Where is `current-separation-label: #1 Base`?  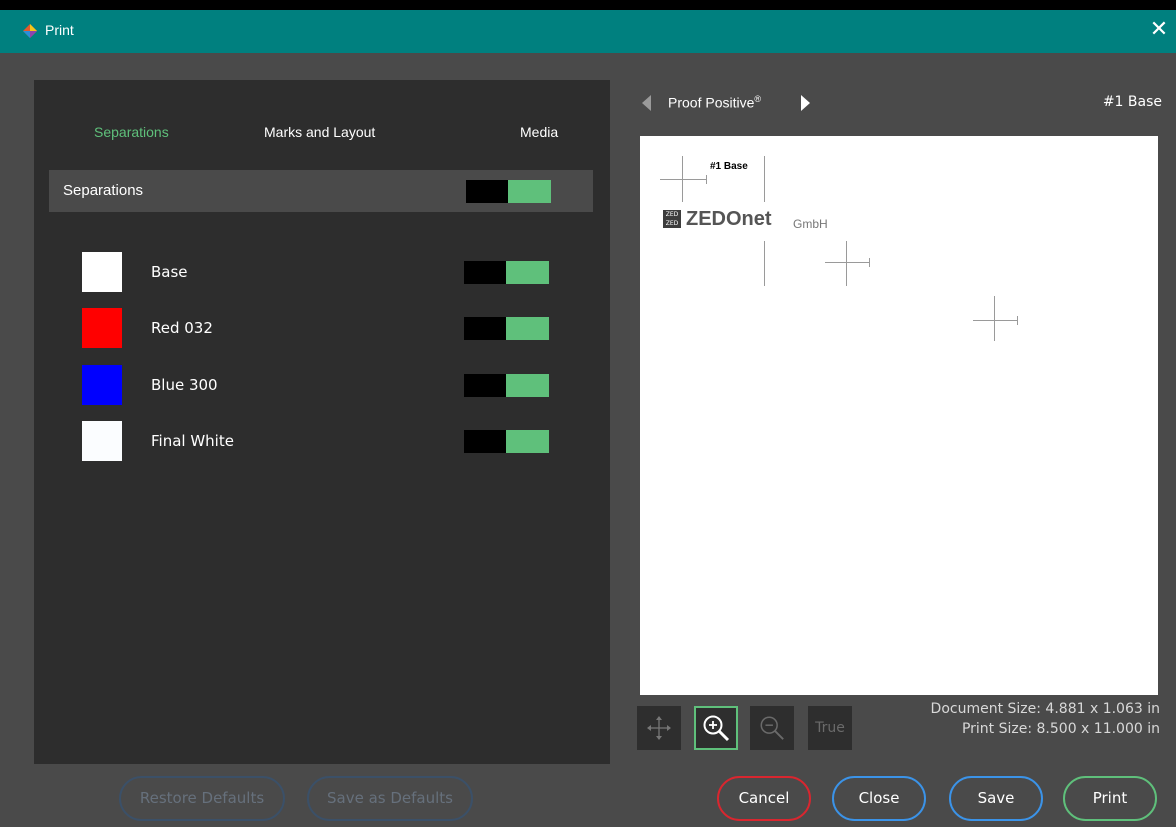
current-separation-label: #1 Base is located at coordinates (1132, 102).